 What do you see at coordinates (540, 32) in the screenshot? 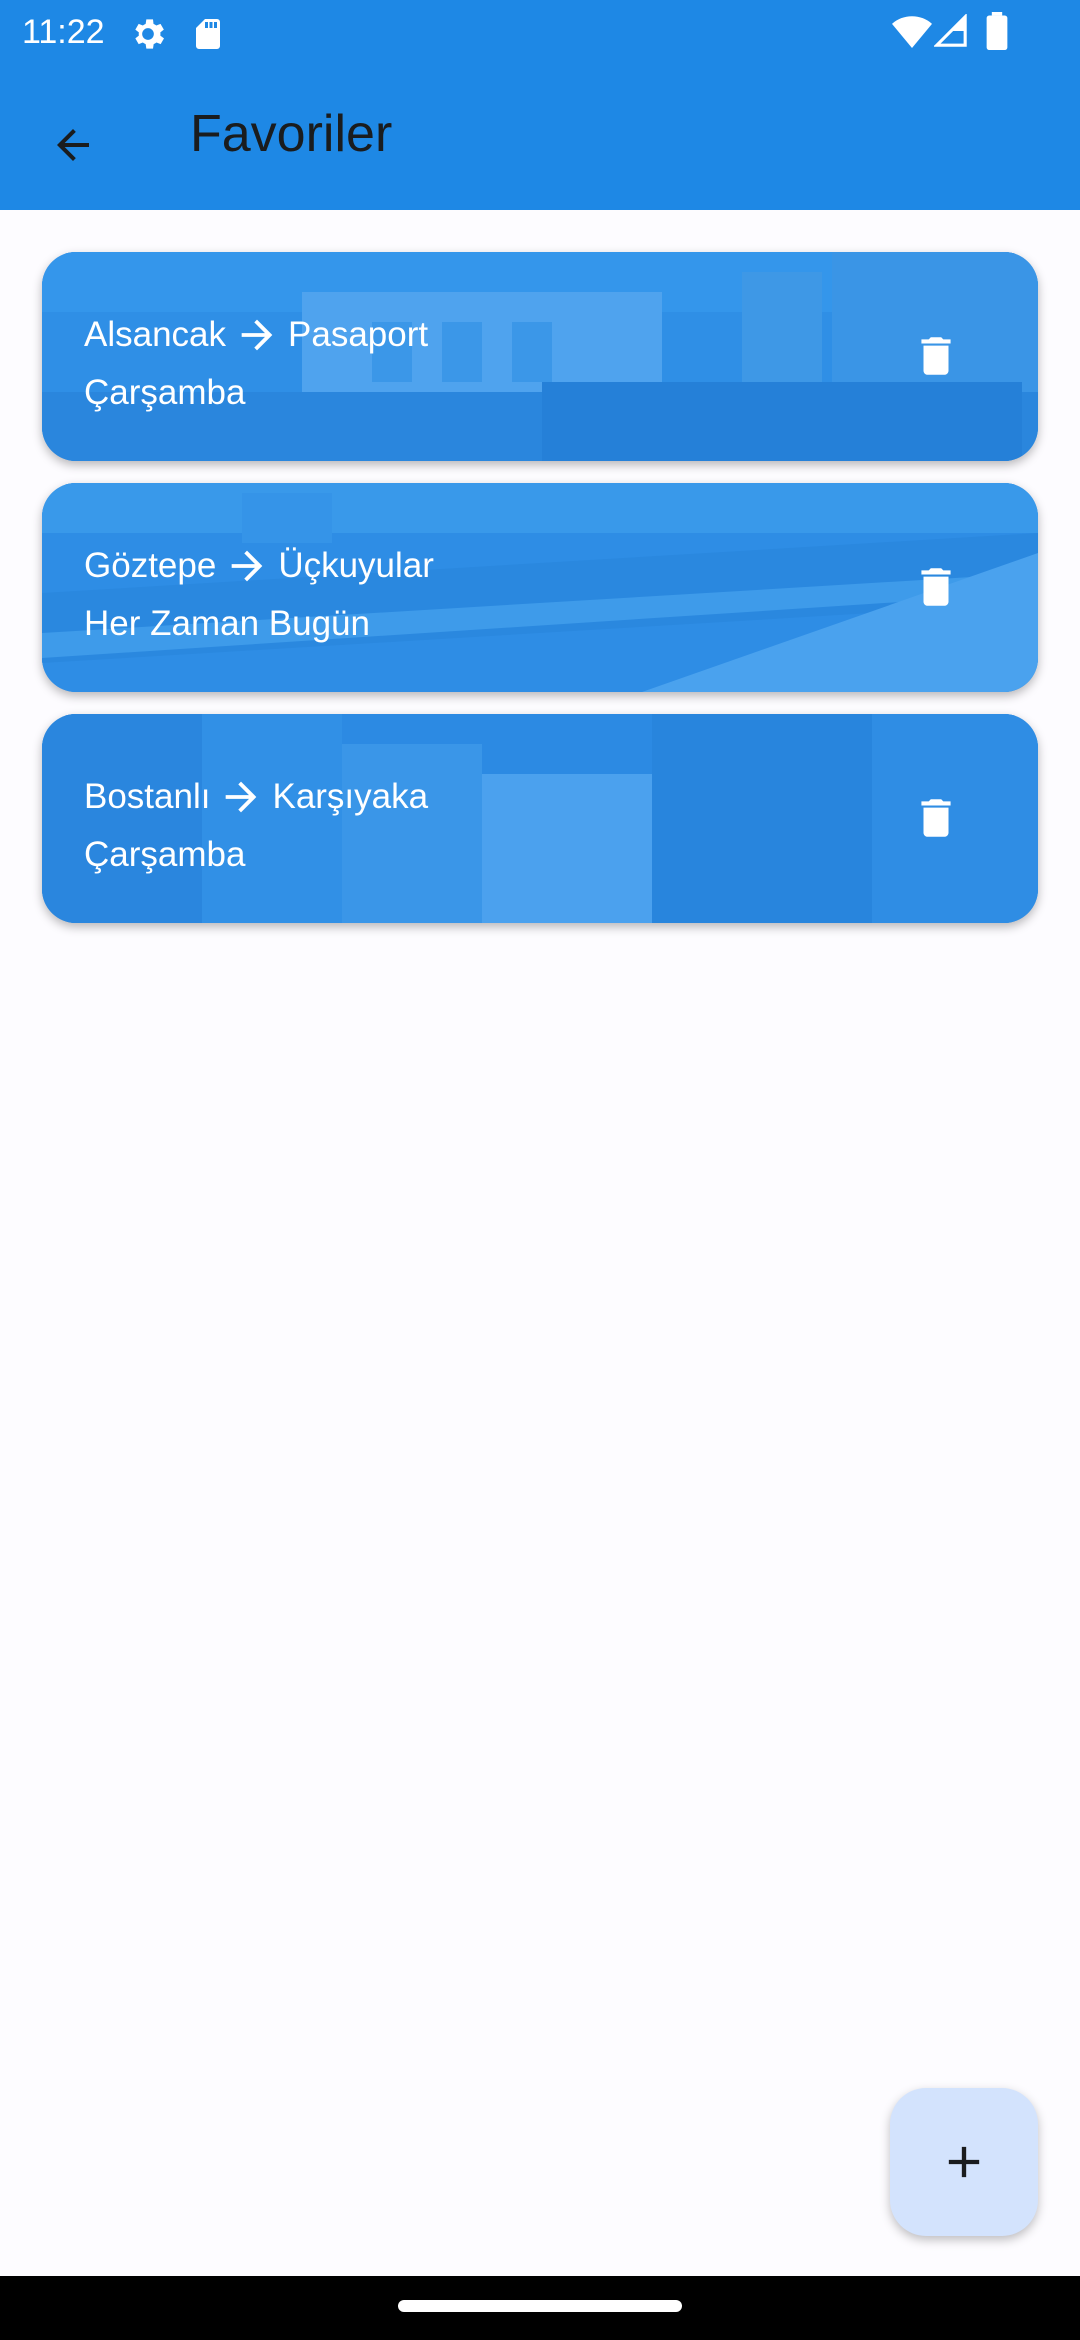
I see `status-bar: 11:22` at bounding box center [540, 32].